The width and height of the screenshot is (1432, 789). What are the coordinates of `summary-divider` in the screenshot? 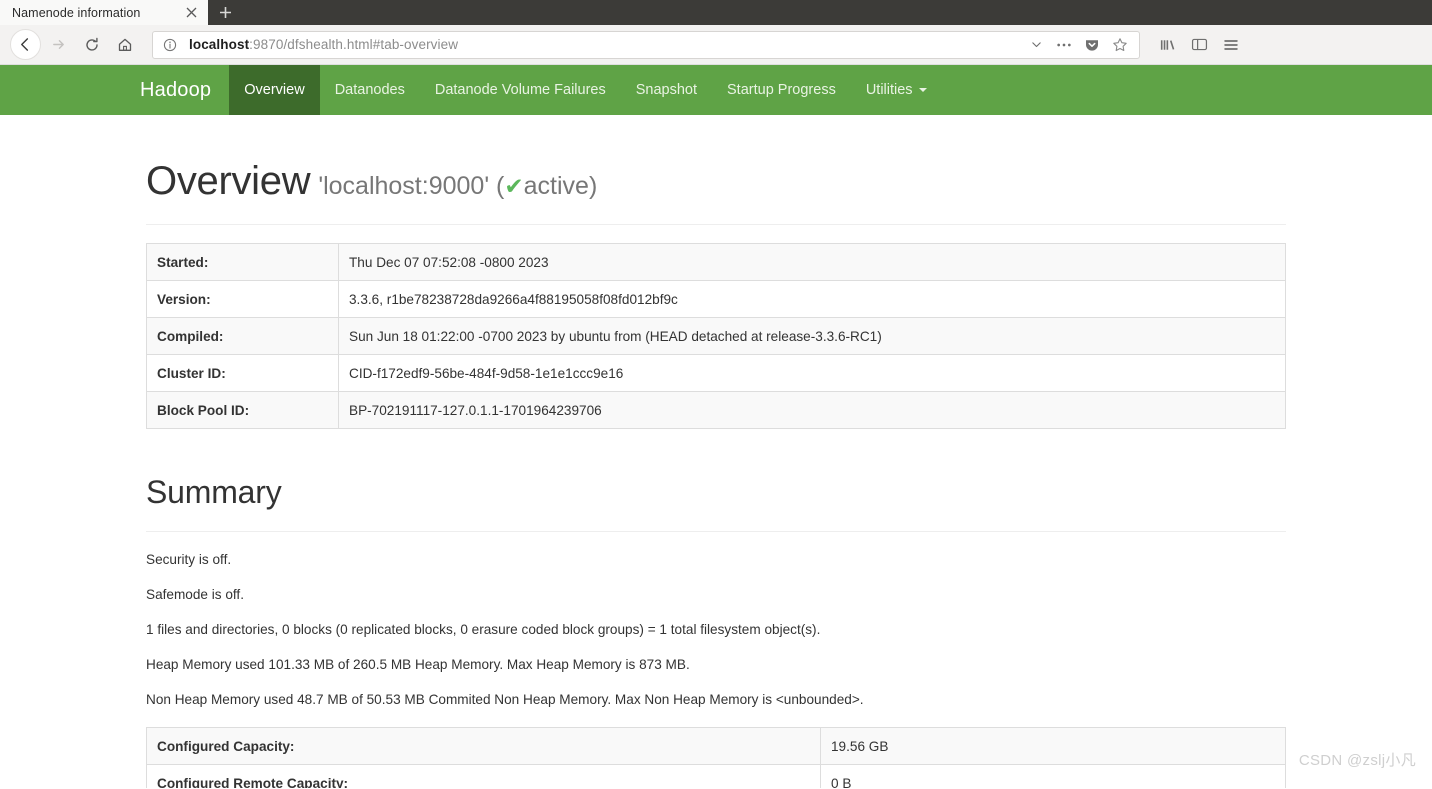 It's located at (716, 532).